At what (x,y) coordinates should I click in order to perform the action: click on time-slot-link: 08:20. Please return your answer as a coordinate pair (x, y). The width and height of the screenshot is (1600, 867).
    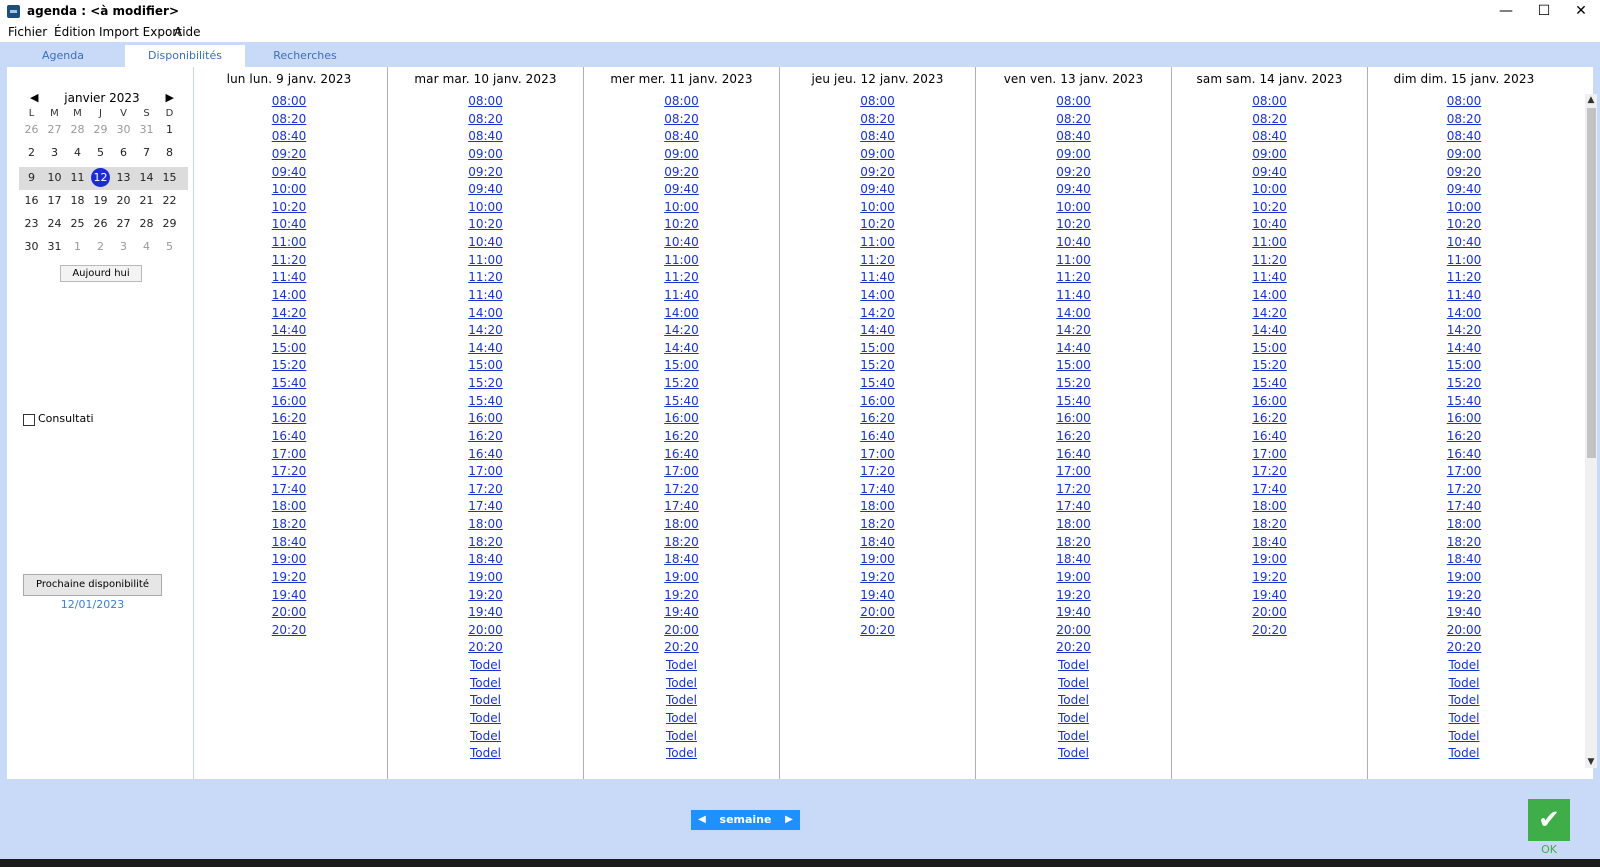
    Looking at the image, I should click on (485, 120).